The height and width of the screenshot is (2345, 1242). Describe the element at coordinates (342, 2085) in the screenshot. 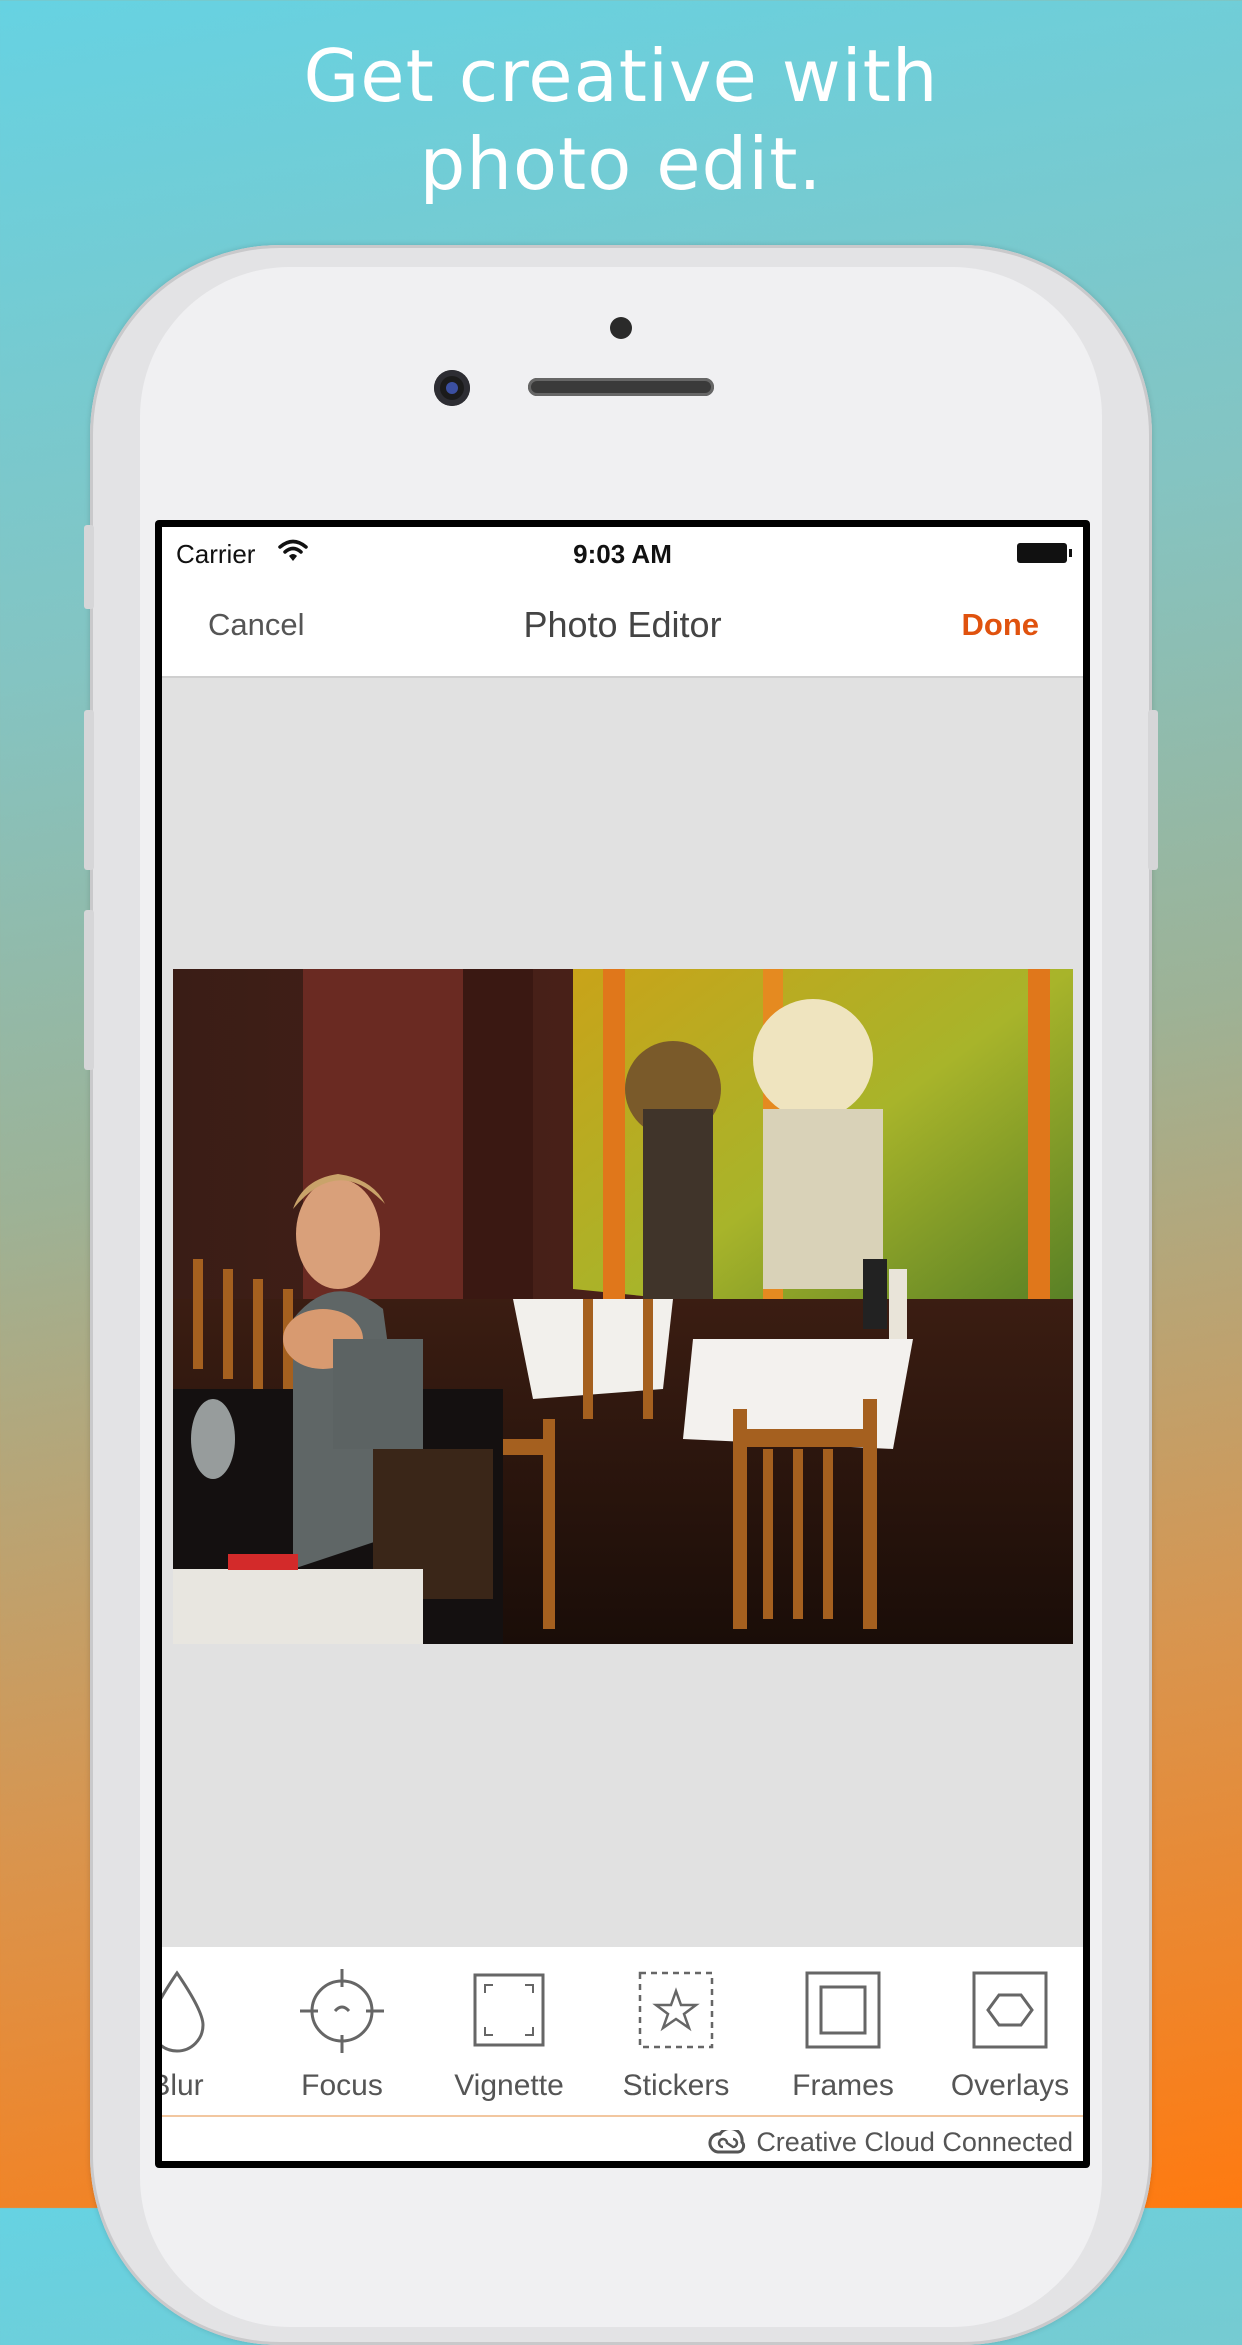

I see `tool-label: Focus` at that location.